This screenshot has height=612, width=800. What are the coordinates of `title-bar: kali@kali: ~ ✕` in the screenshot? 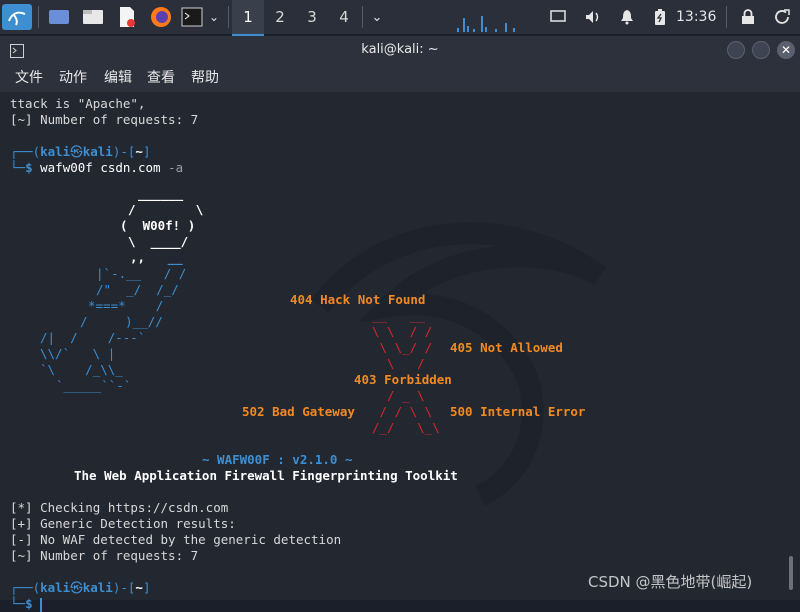 It's located at (400, 50).